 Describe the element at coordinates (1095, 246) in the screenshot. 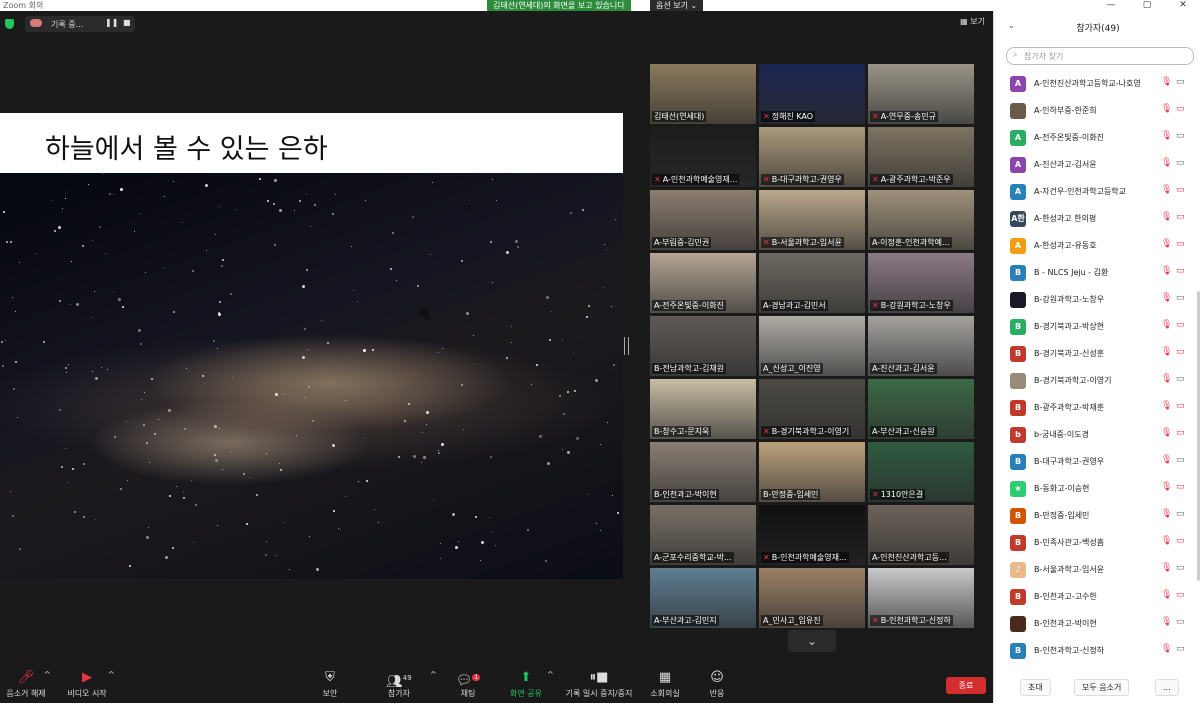

I see `participant-row: A A-한성과고-유동호 🎙︎ ▭` at that location.